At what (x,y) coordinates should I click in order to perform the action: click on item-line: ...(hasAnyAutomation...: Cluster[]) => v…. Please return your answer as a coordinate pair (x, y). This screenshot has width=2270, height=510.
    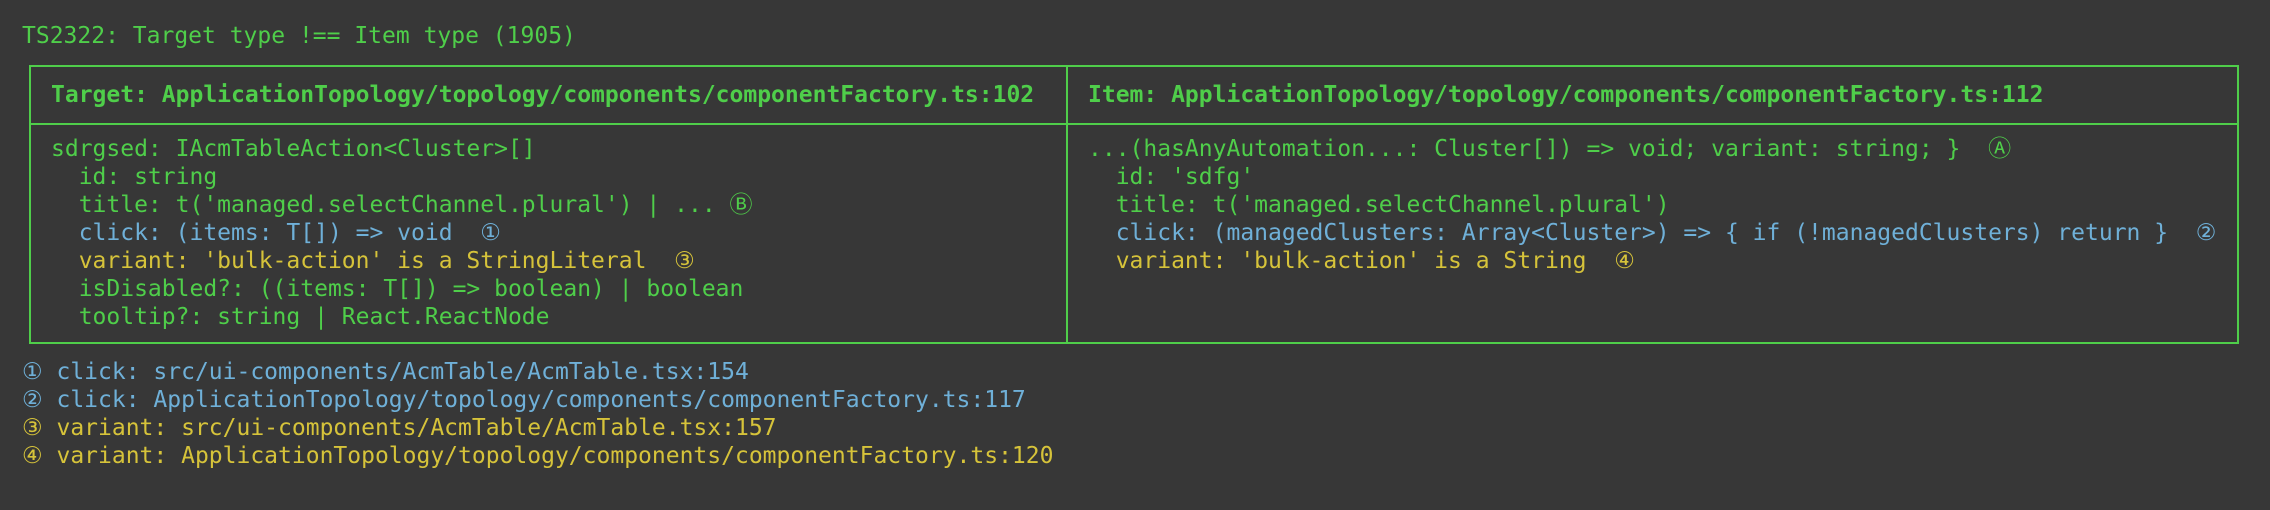
    Looking at the image, I should click on (1550, 149).